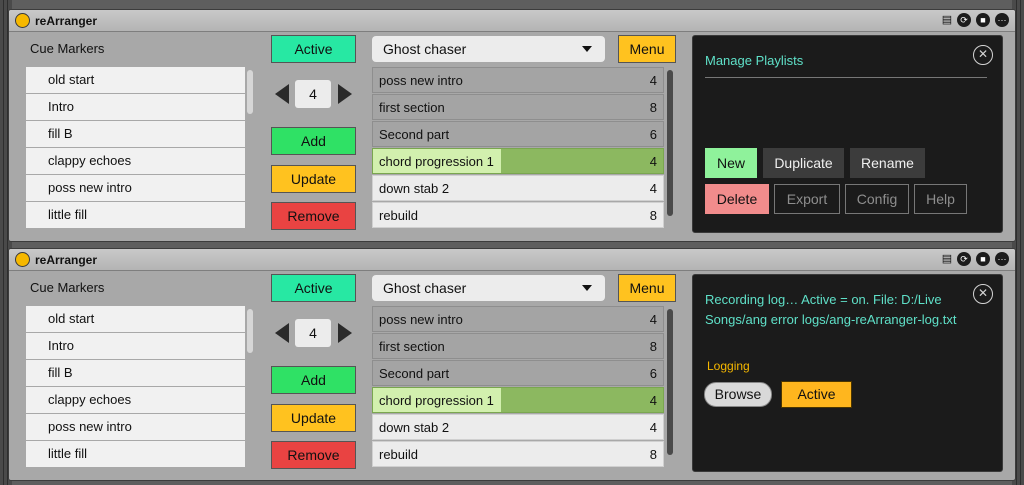 This screenshot has width=1024, height=485. I want to click on duplicate-button: Duplicate, so click(803, 163).